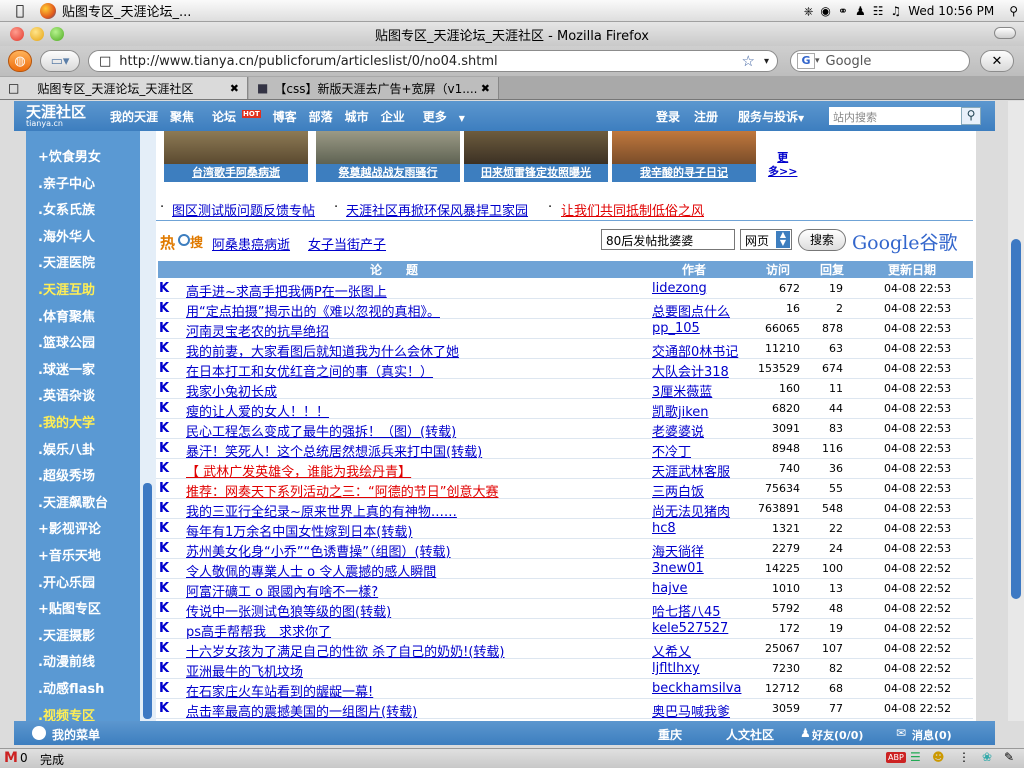  I want to click on login-link: 登录, so click(668, 116).